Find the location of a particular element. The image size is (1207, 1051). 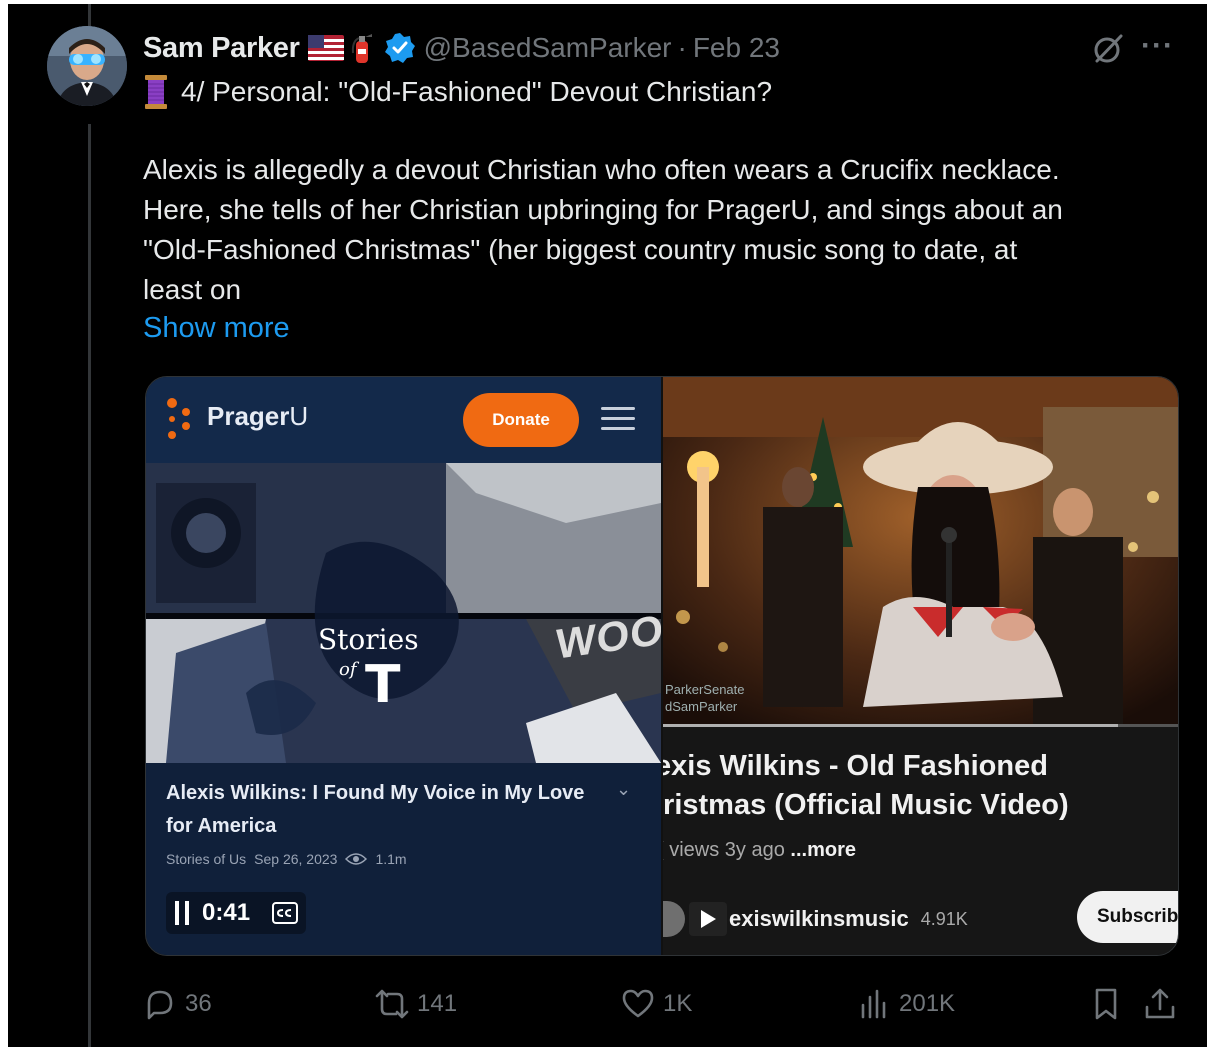

eye-icon is located at coordinates (356, 859).